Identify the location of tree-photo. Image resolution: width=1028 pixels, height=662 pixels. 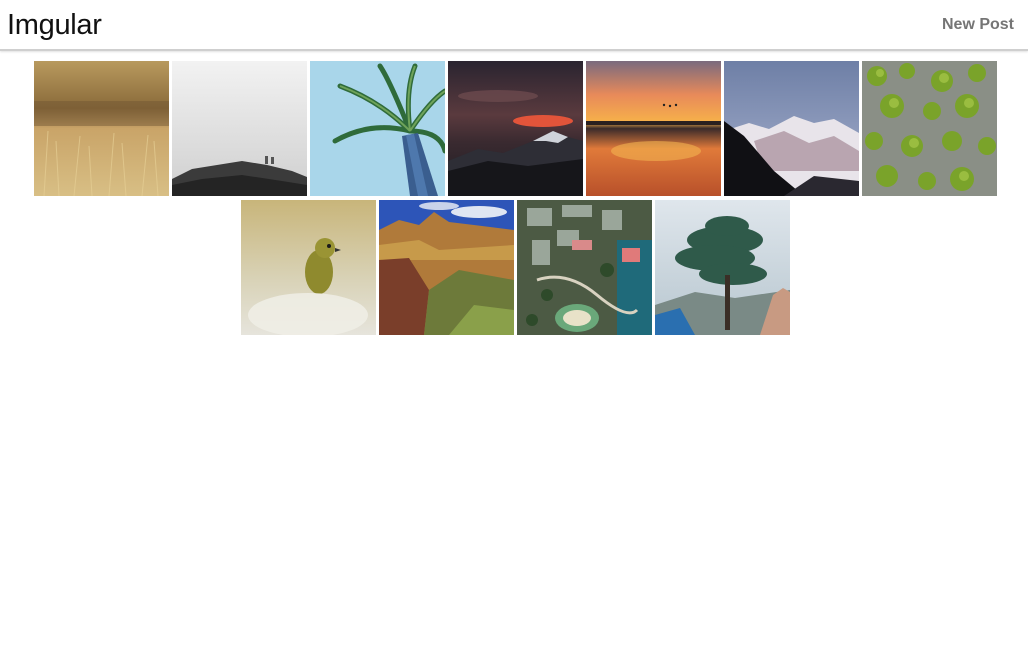
(722, 267).